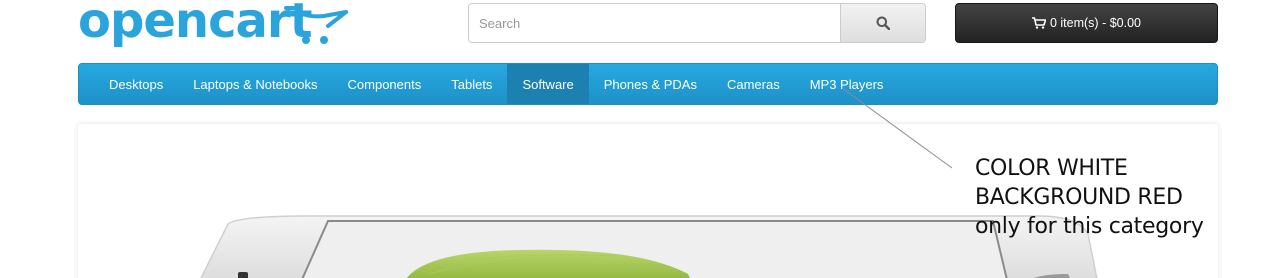  I want to click on menu-item-tablets: Tablets, so click(471, 84).